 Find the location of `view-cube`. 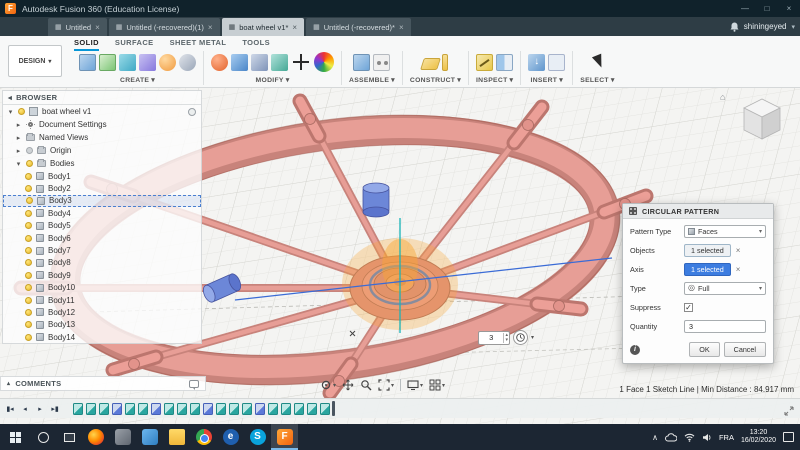

view-cube is located at coordinates (762, 118).